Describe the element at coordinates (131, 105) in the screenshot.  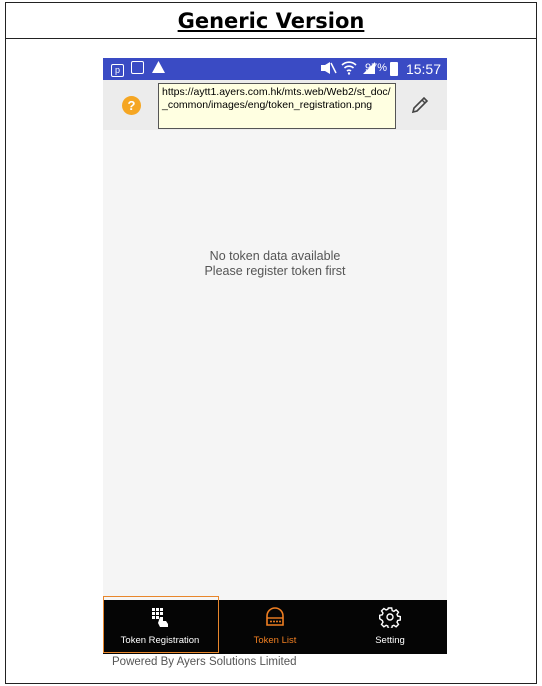
I see `help-icon: ?` at that location.